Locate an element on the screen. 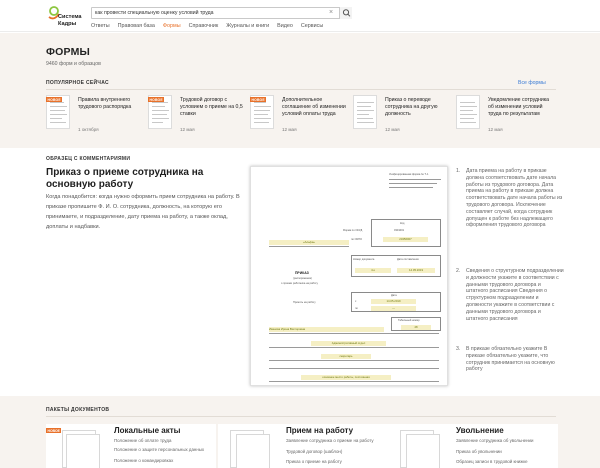  doc-from-field: 14.05.2019 is located at coordinates (393, 301).